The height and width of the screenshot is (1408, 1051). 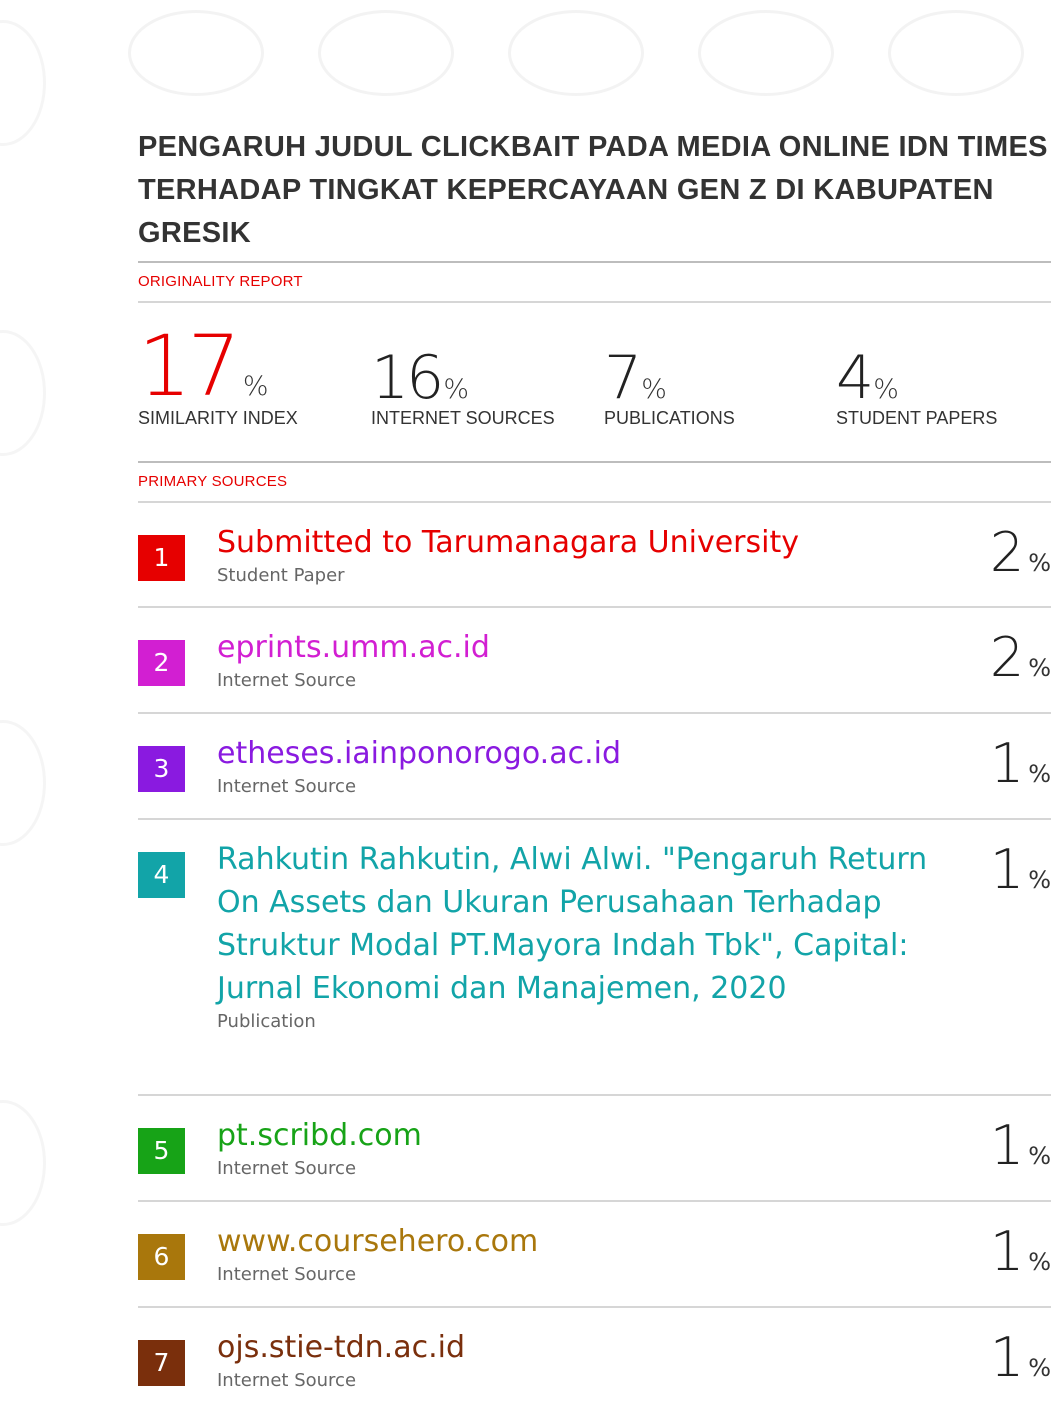 I want to click on source-item: 6 www.coursehero.com Internet Source 1%, so click(x=594, y=1255).